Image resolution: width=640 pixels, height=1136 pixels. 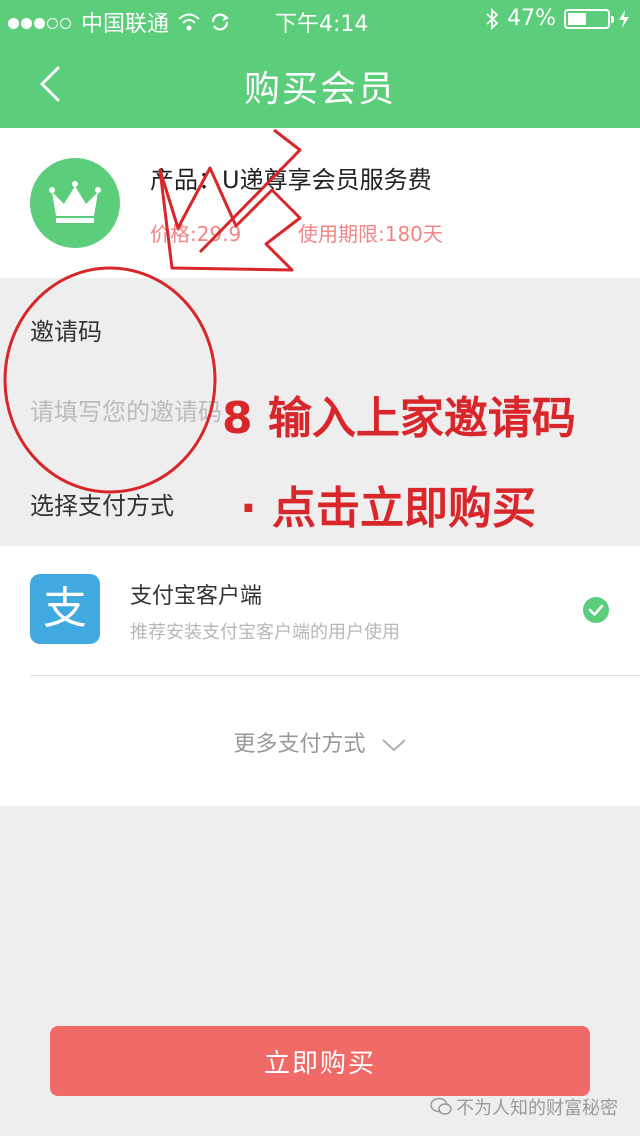 I want to click on page-title: 购买会员, so click(x=319, y=89).